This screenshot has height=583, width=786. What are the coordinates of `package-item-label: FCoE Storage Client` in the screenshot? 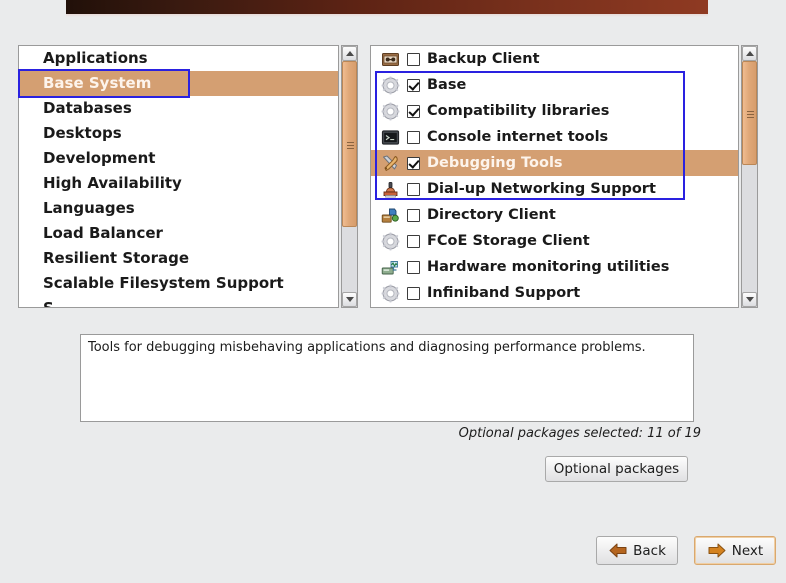 It's located at (508, 241).